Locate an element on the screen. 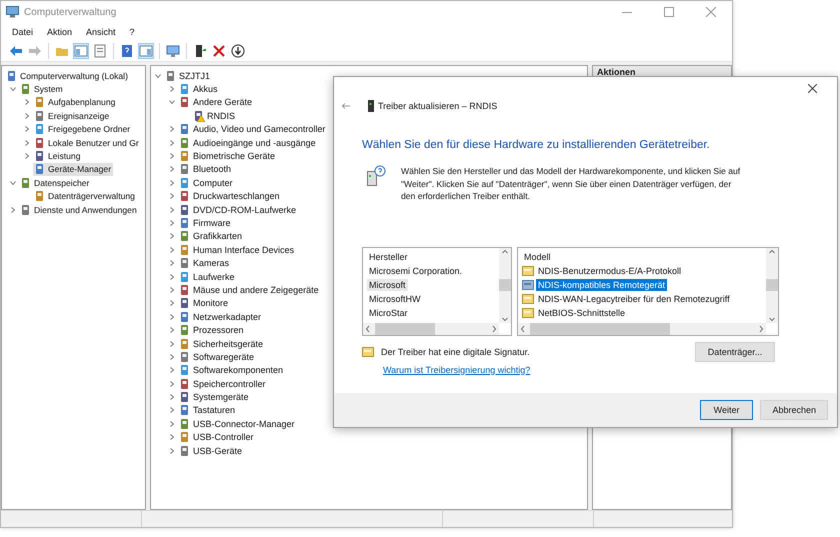 The image size is (840, 537). back-arrow-icon is located at coordinates (346, 106).